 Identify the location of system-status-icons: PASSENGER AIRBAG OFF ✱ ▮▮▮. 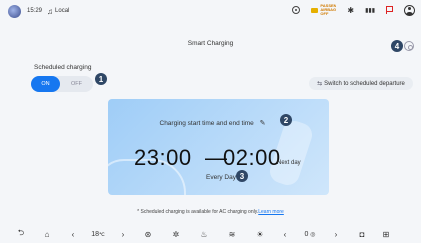
(353, 10).